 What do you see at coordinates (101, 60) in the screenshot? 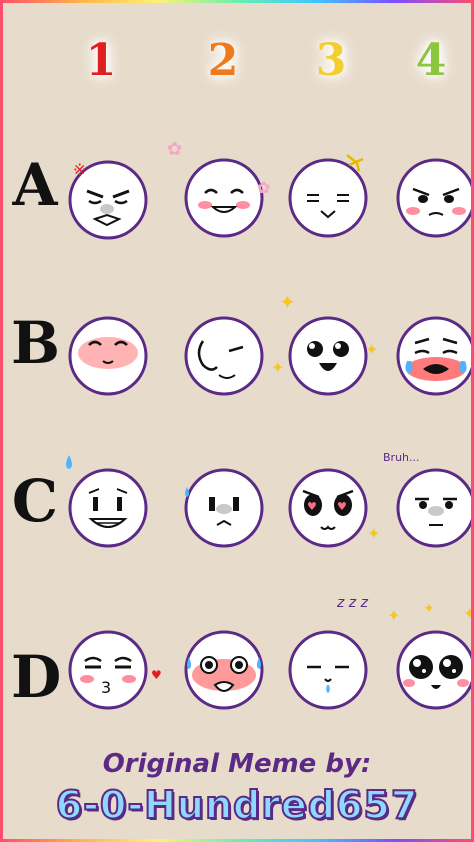
I see `column-number-1: 1` at bounding box center [101, 60].